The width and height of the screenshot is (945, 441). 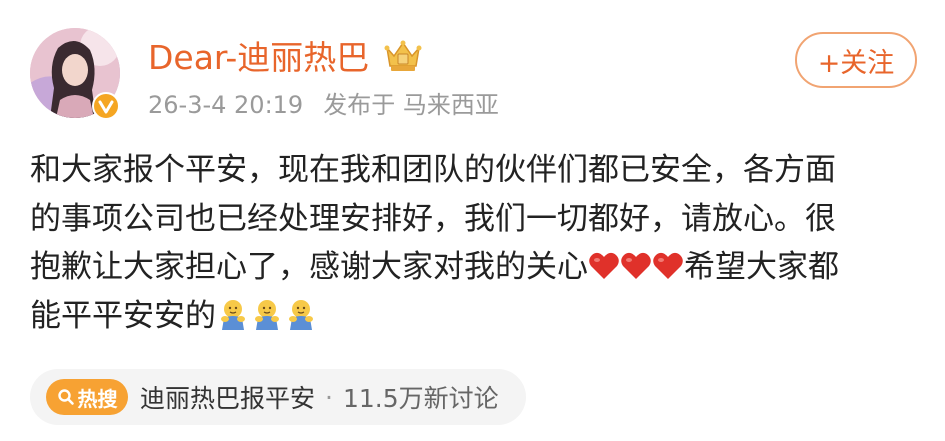 What do you see at coordinates (226, 105) in the screenshot?
I see `post-time: 26-3-4 20:19` at bounding box center [226, 105].